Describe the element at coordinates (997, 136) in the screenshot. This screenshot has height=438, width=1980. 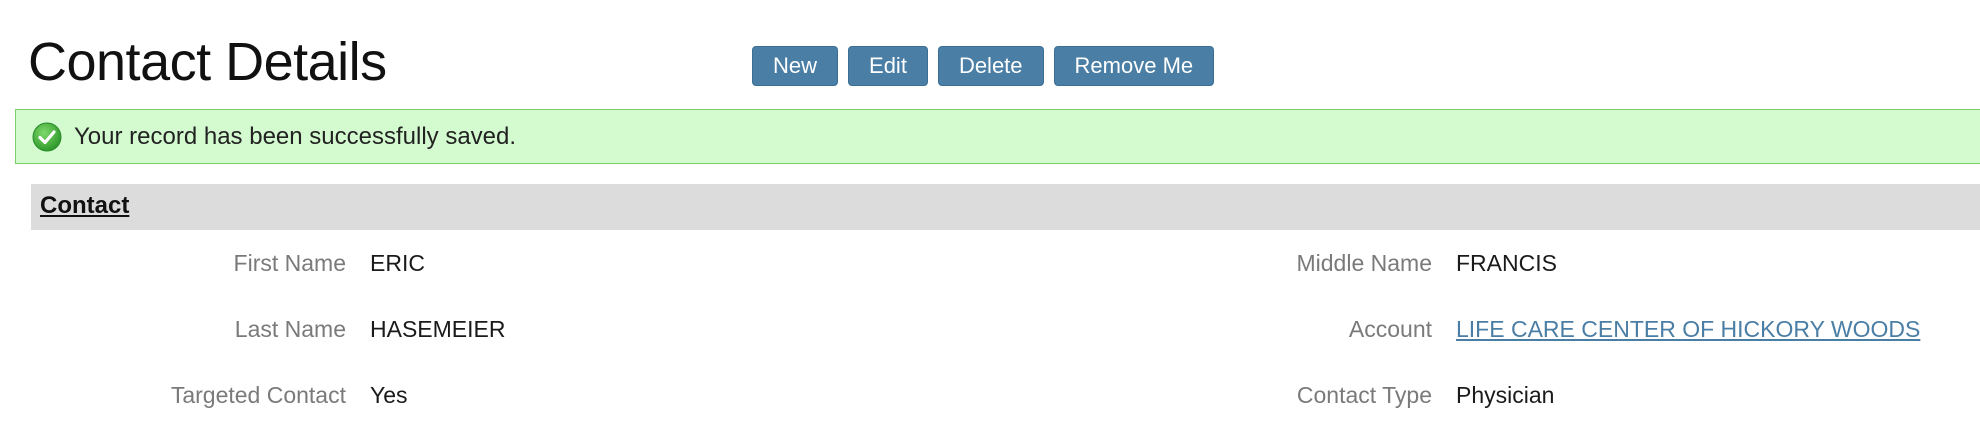
I see `success-alert: Your record has been successfully saved.` at that location.